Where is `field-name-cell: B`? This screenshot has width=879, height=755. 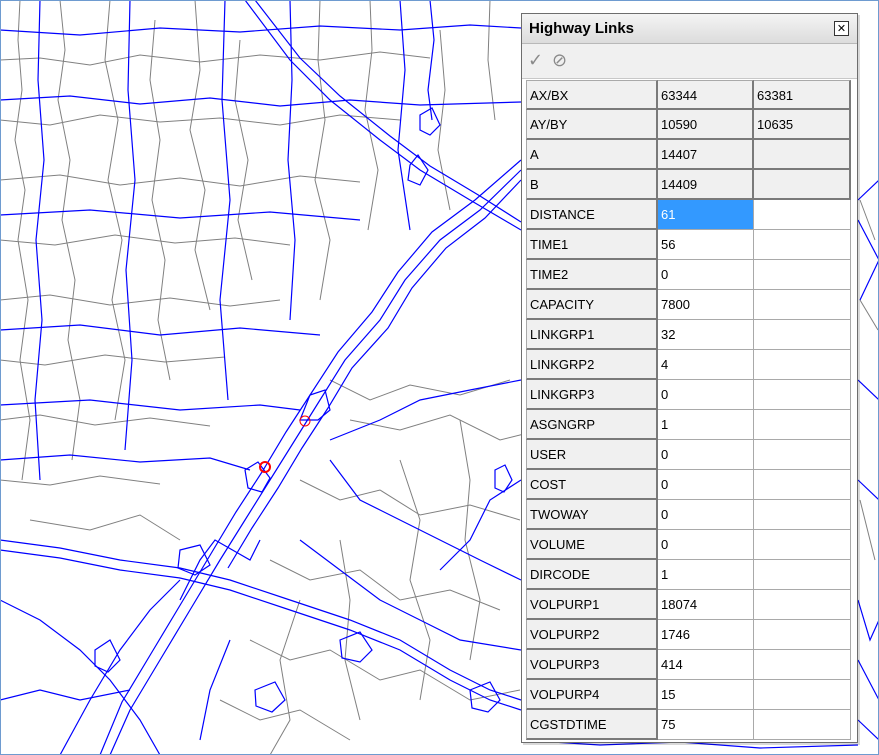
field-name-cell: B is located at coordinates (592, 185).